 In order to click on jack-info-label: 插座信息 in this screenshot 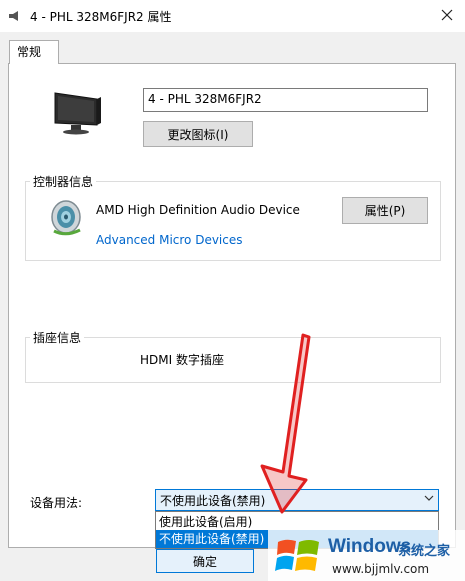, I will do `click(57, 337)`.